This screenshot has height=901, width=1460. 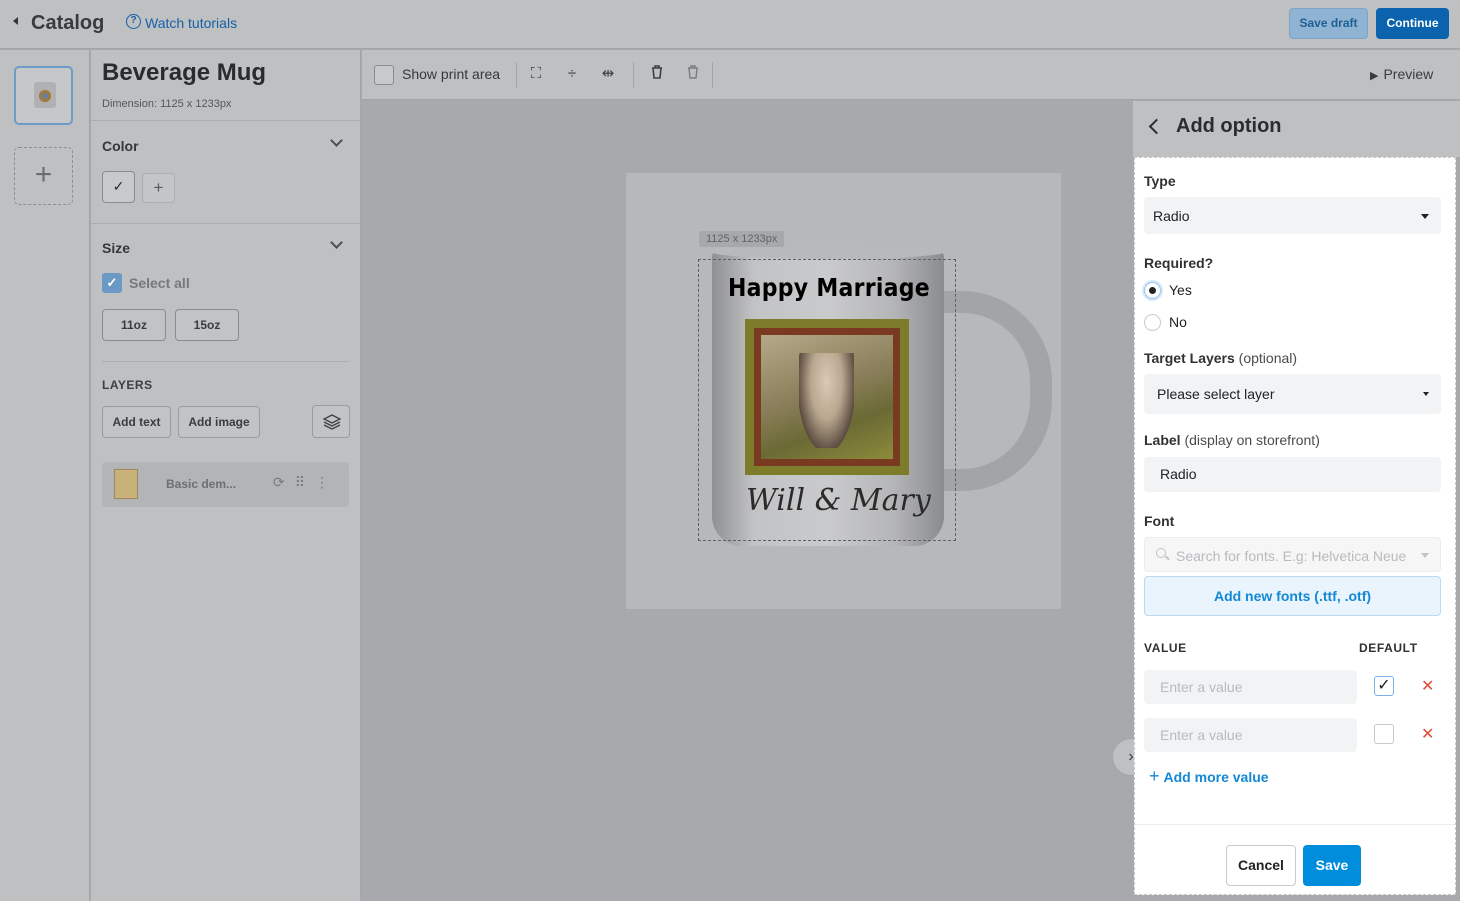 What do you see at coordinates (608, 74) in the screenshot?
I see `align-horizontal-center-icon: ⇹` at bounding box center [608, 74].